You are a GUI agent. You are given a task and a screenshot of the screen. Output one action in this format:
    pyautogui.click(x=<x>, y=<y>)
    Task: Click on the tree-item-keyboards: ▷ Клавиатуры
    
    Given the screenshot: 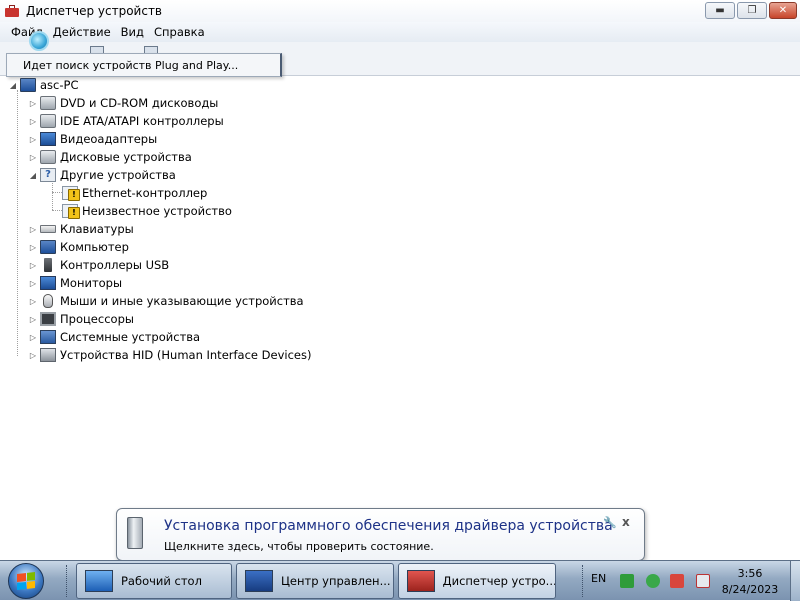 What is the action you would take?
    pyautogui.click(x=81, y=229)
    